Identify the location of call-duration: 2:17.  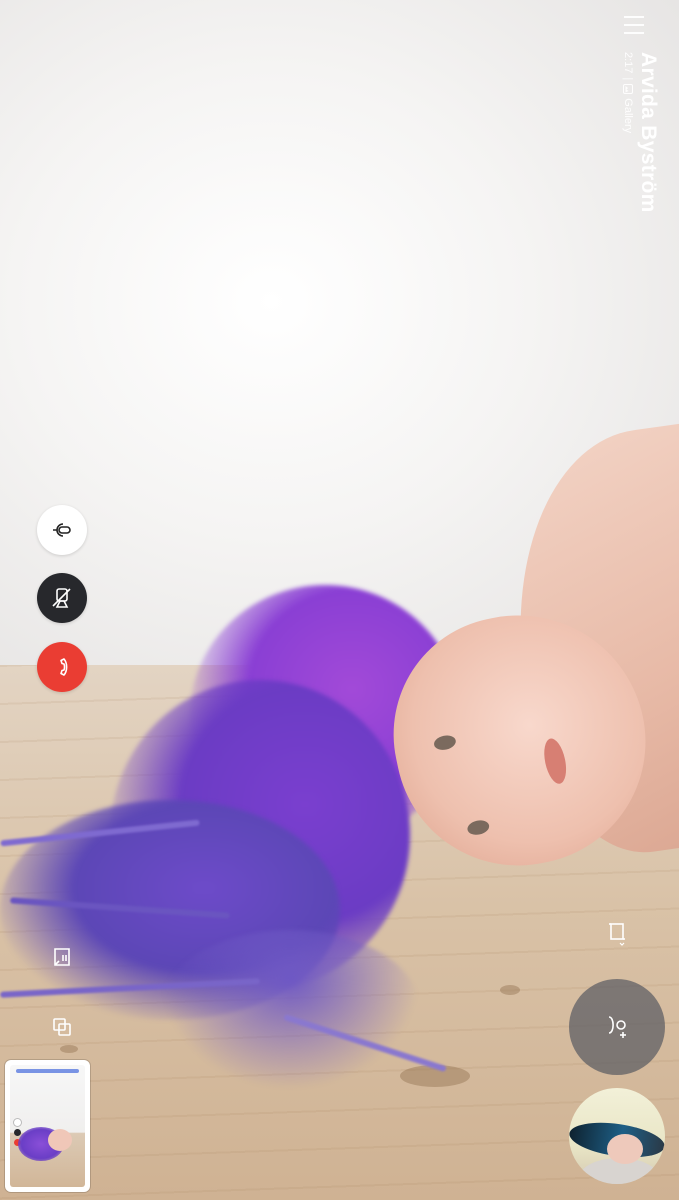
(628, 63).